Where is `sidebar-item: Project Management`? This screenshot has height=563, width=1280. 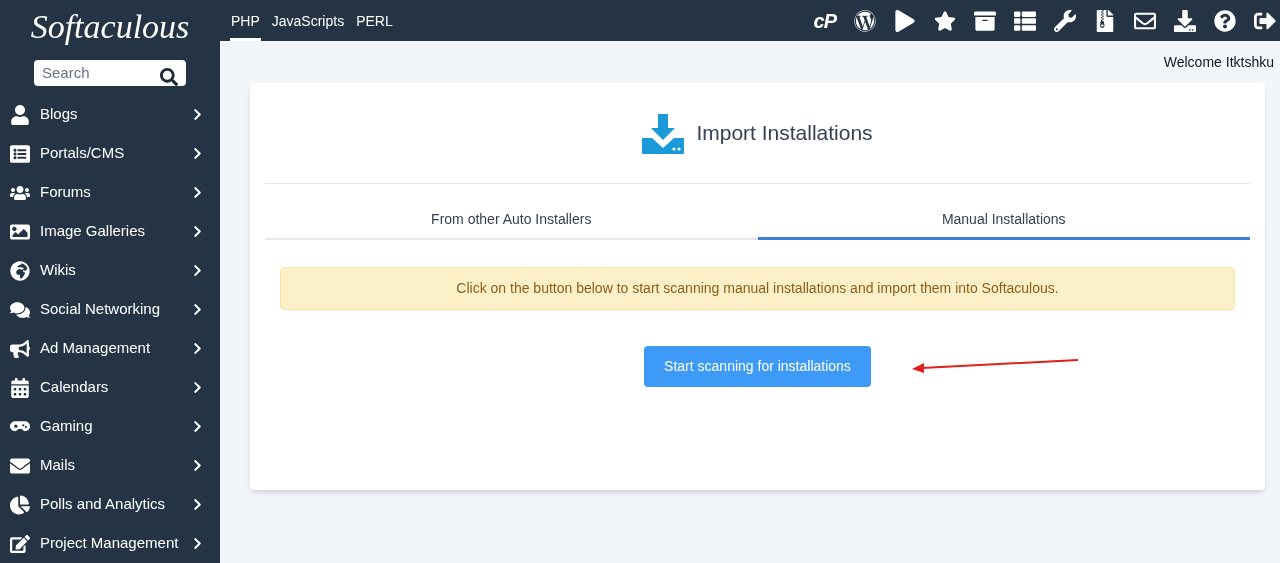
sidebar-item: Project Management is located at coordinates (110, 543).